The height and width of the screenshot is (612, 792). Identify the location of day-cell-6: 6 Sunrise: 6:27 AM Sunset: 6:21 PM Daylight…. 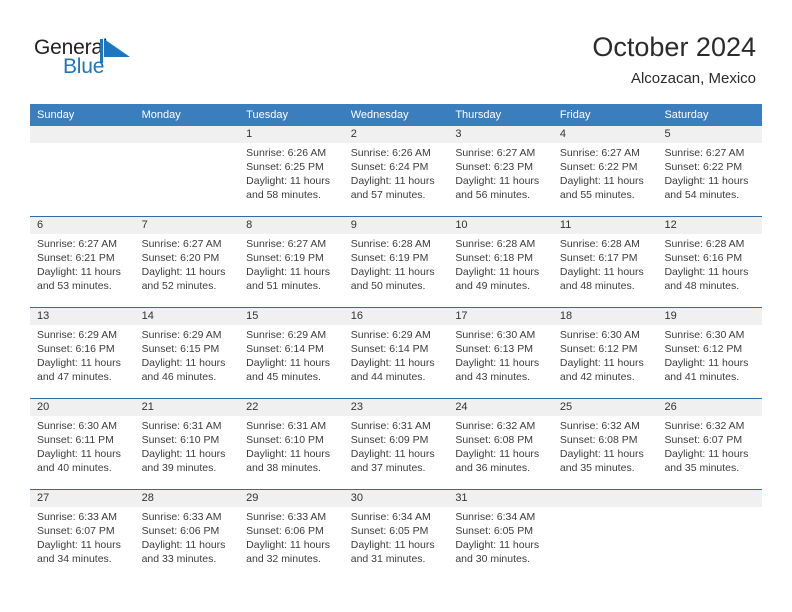
(82, 262).